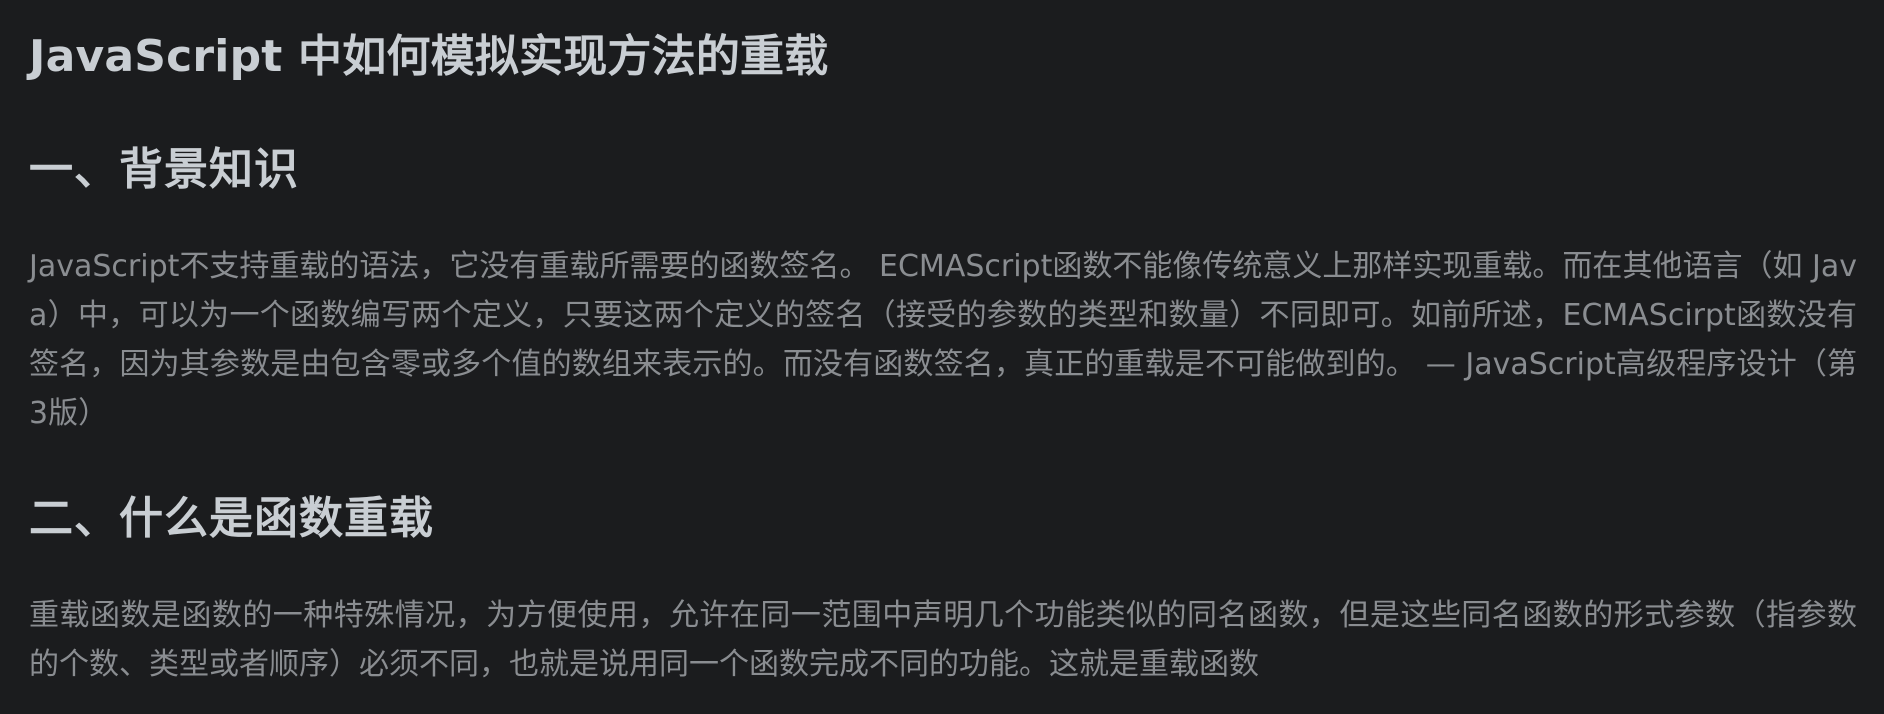 Image resolution: width=1884 pixels, height=714 pixels. Describe the element at coordinates (429, 56) in the screenshot. I see `page-title: JavaScript 中如何模拟实现方法的重载` at that location.